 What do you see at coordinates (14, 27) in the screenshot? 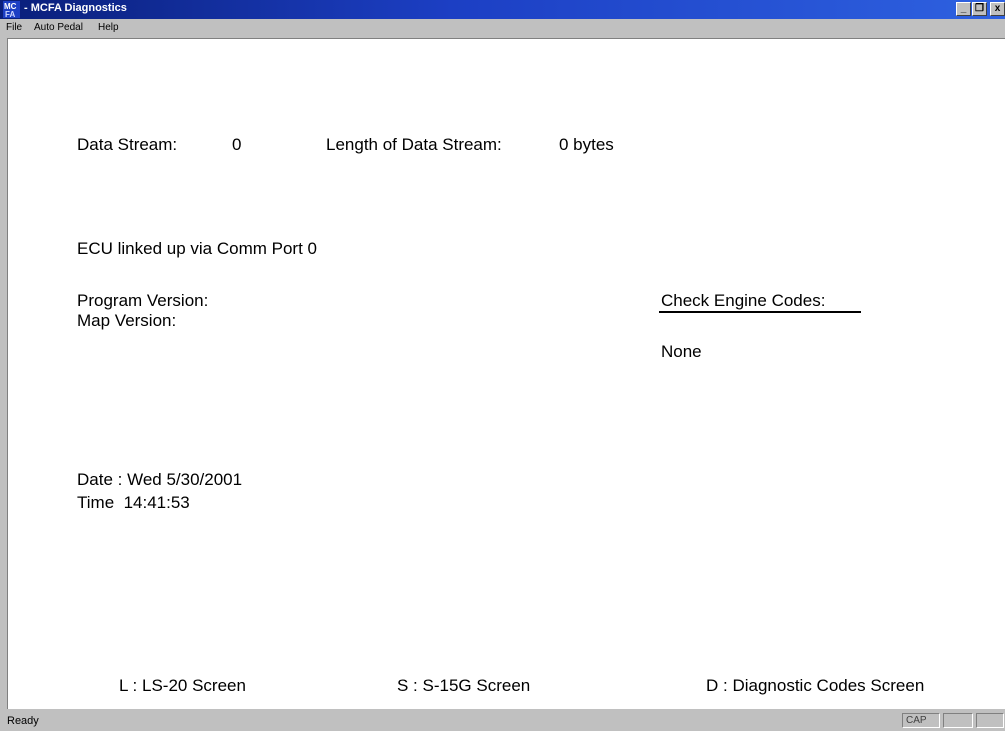
I see `menu-file: File` at bounding box center [14, 27].